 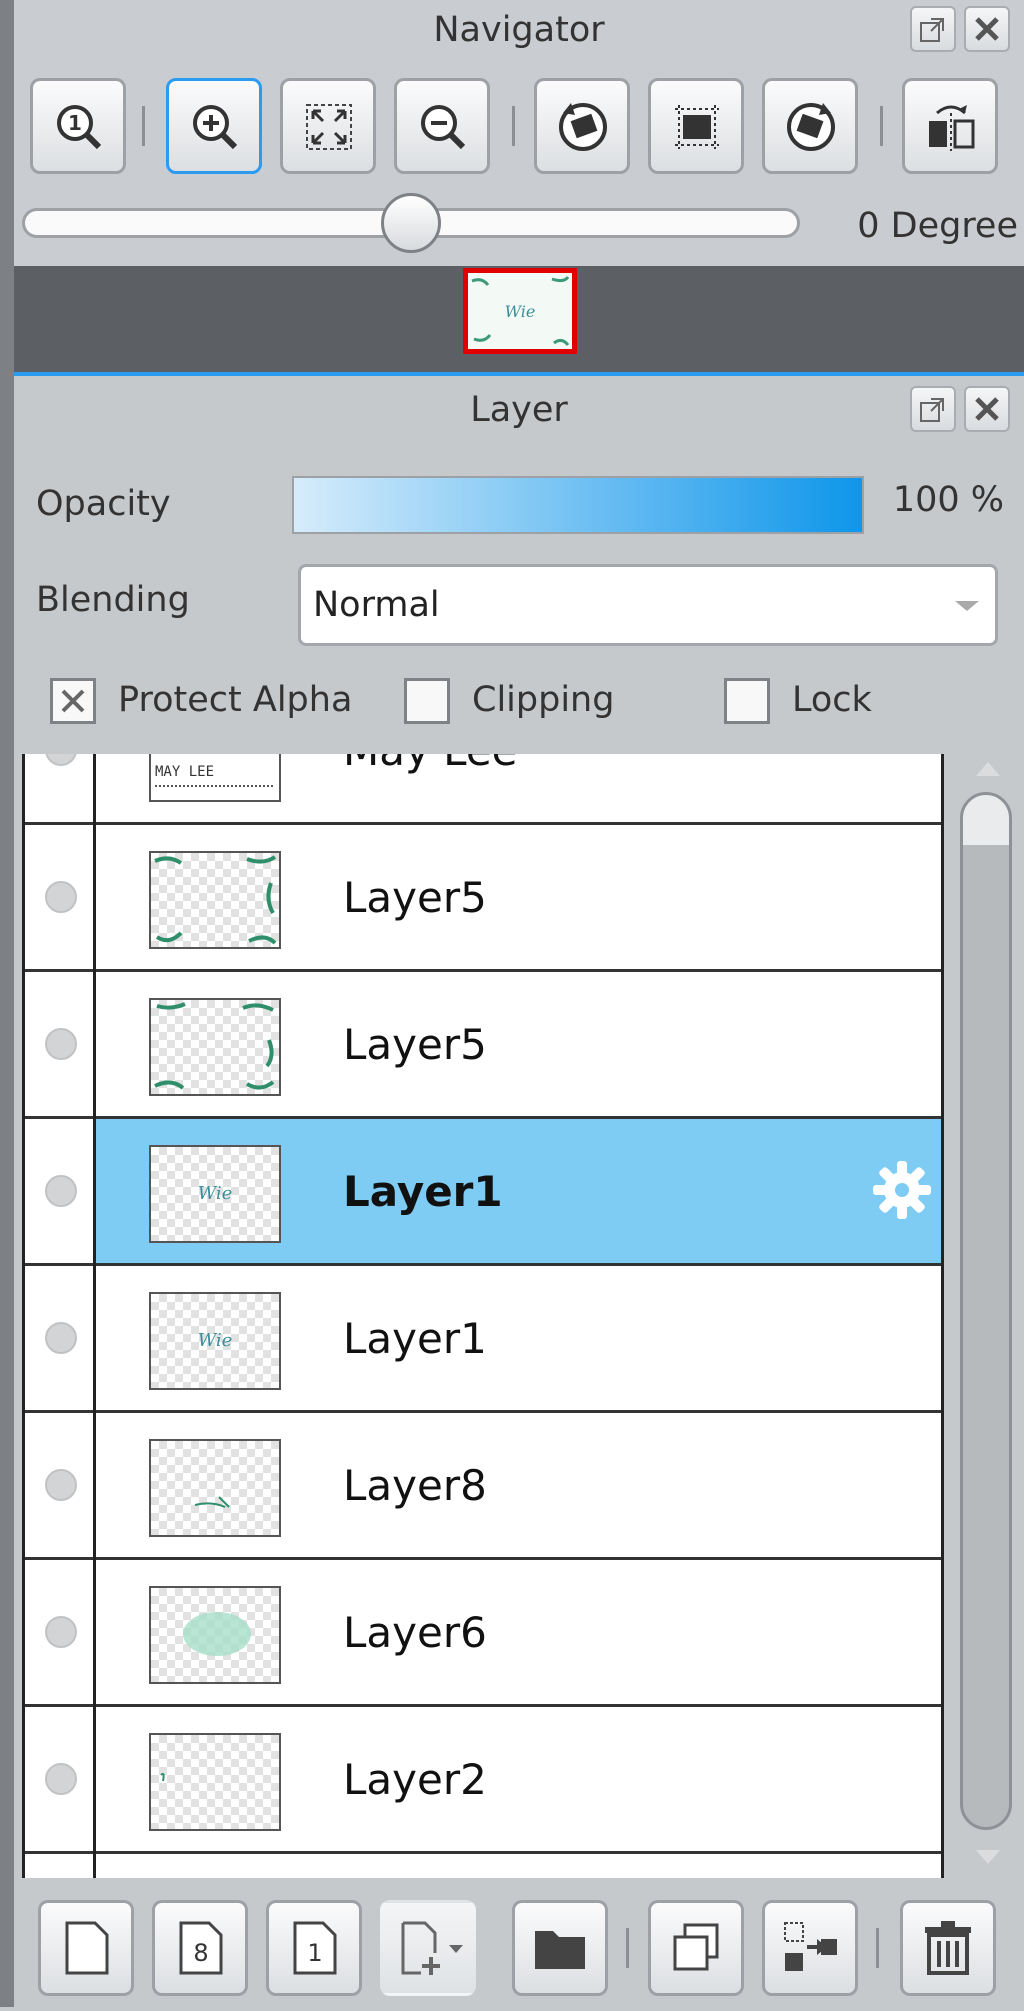 What do you see at coordinates (483, 789) in the screenshot?
I see `layer-row-may-lee: MAY LEE May Lee` at bounding box center [483, 789].